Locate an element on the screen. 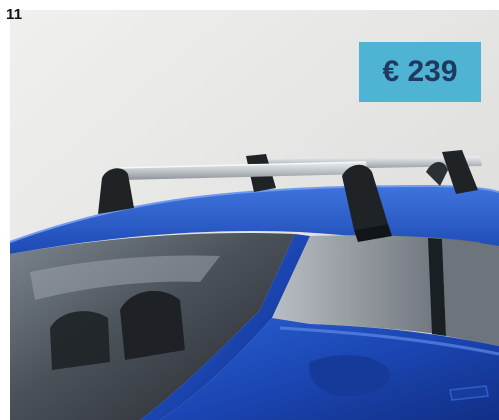 This screenshot has width=499, height=420. price-label: € 239 is located at coordinates (420, 71).